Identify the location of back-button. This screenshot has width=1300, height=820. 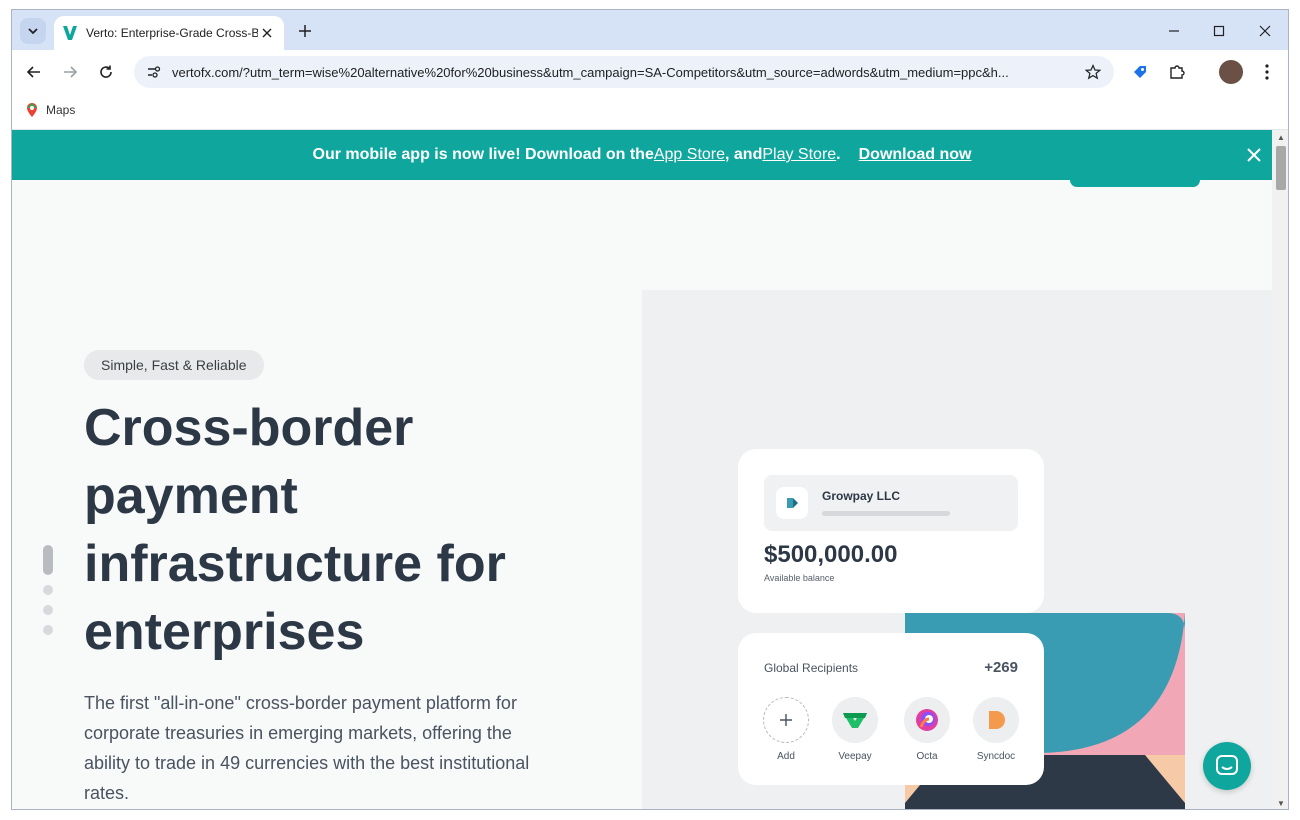
(34, 72).